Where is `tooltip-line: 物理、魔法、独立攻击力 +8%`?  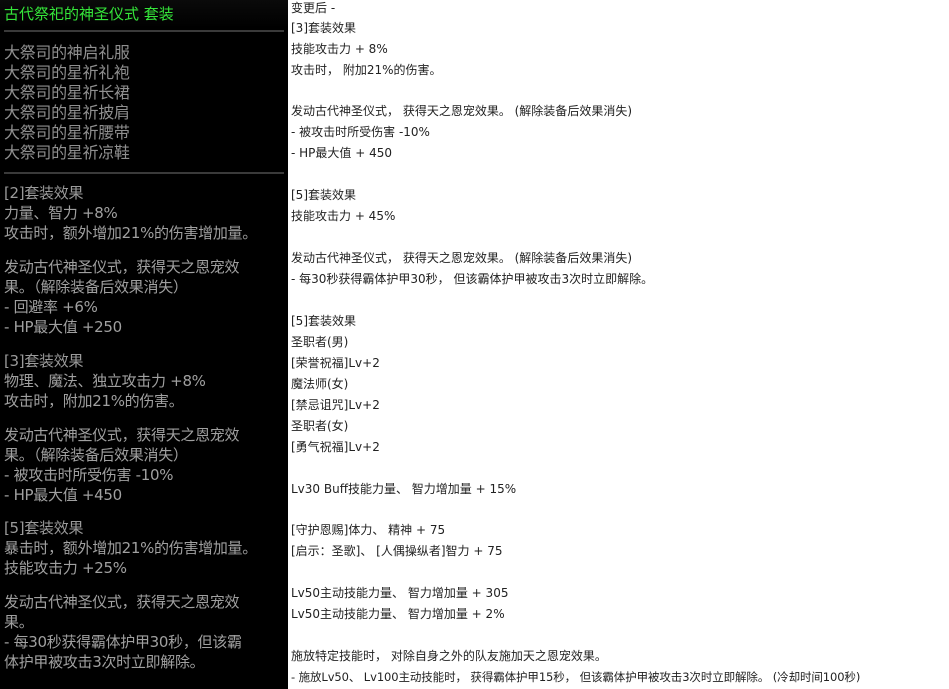 tooltip-line: 物理、魔法、独立攻击力 +8% is located at coordinates (105, 381).